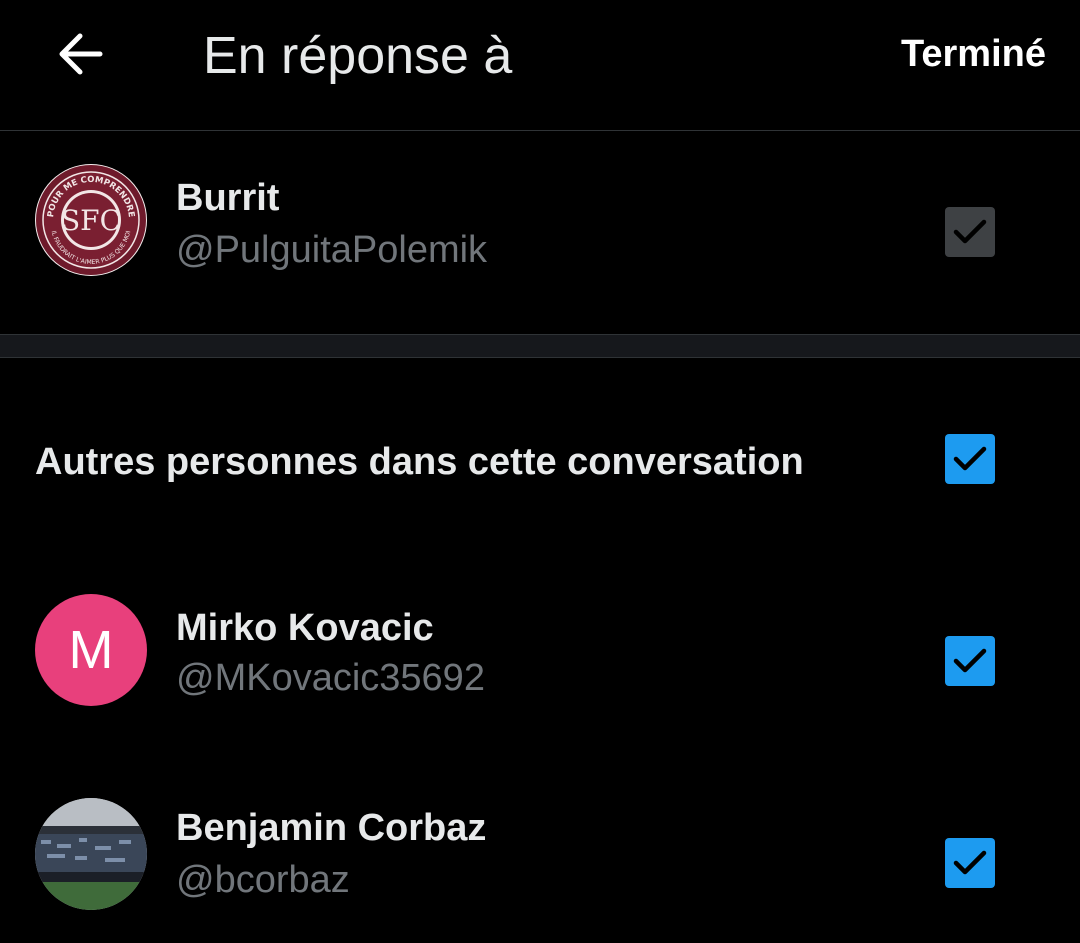  What do you see at coordinates (540, 346) in the screenshot?
I see `section-divider` at bounding box center [540, 346].